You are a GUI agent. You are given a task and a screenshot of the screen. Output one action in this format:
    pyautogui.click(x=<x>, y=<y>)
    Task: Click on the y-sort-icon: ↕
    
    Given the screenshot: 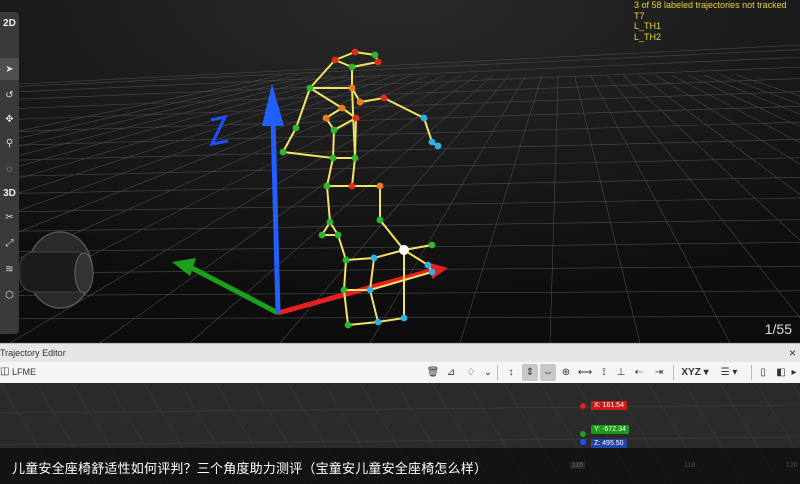 What is the action you would take?
    pyautogui.click(x=511, y=372)
    